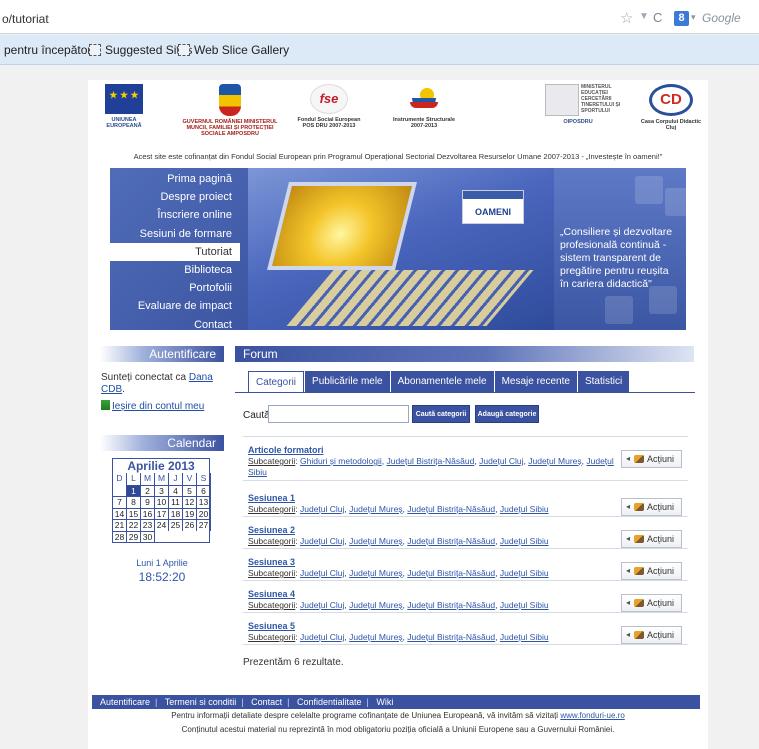 This screenshot has width=759, height=749. What do you see at coordinates (134, 513) in the screenshot?
I see `calendar-day: 15` at bounding box center [134, 513].